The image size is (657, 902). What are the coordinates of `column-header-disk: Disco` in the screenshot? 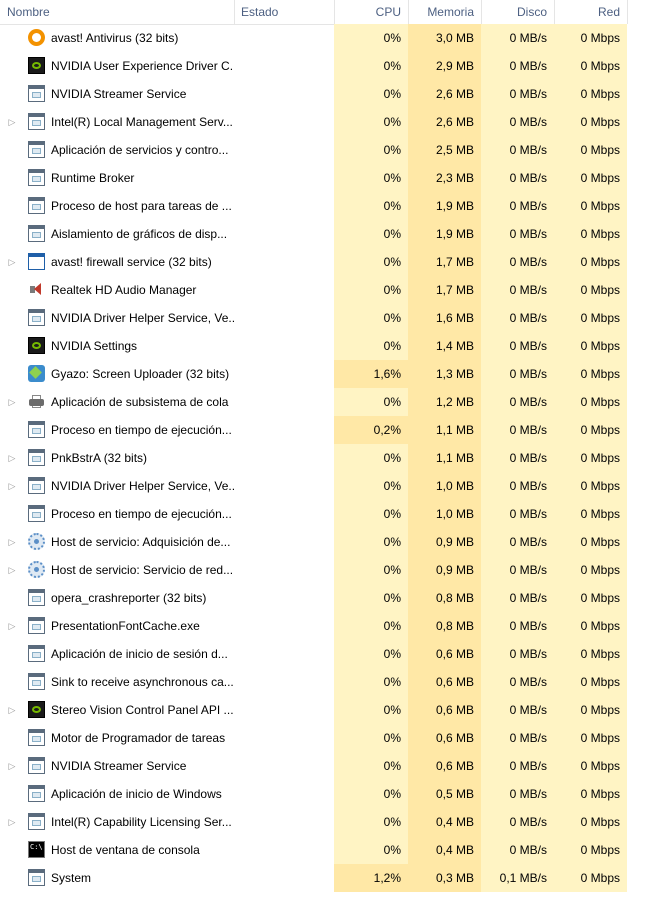 It's located at (517, 12).